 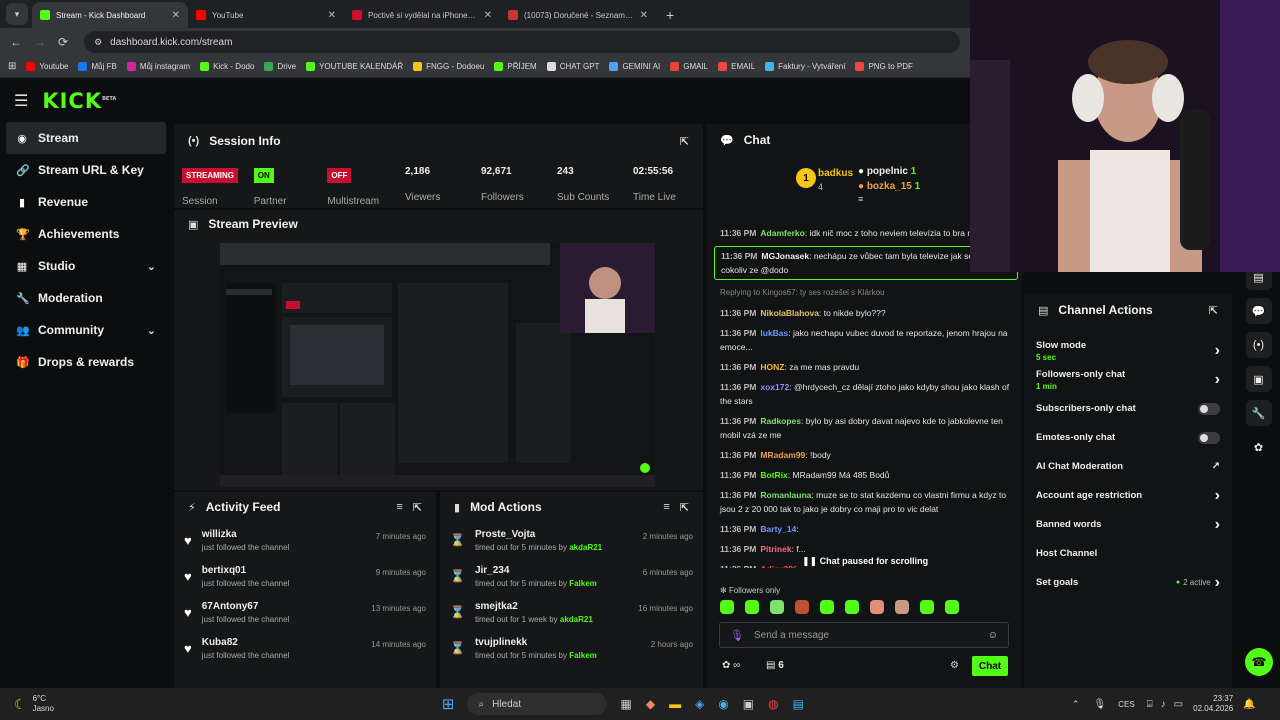 I want to click on tray-chevron-icon: ⌃, so click(x=1076, y=704).